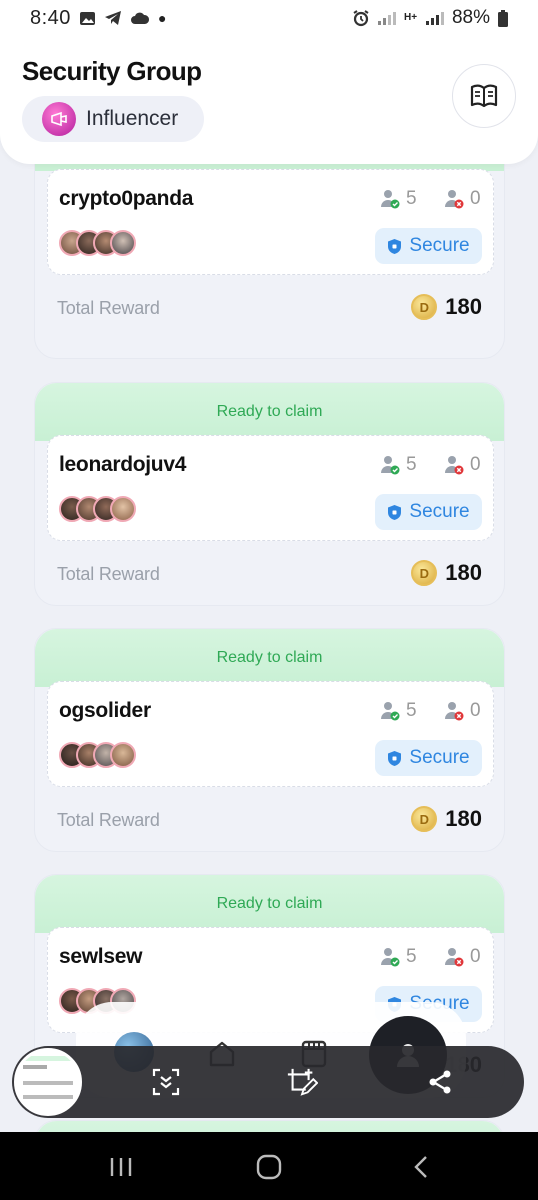 The width and height of the screenshot is (538, 1200). What do you see at coordinates (48, 1082) in the screenshot?
I see `screenshot-thumbnail` at bounding box center [48, 1082].